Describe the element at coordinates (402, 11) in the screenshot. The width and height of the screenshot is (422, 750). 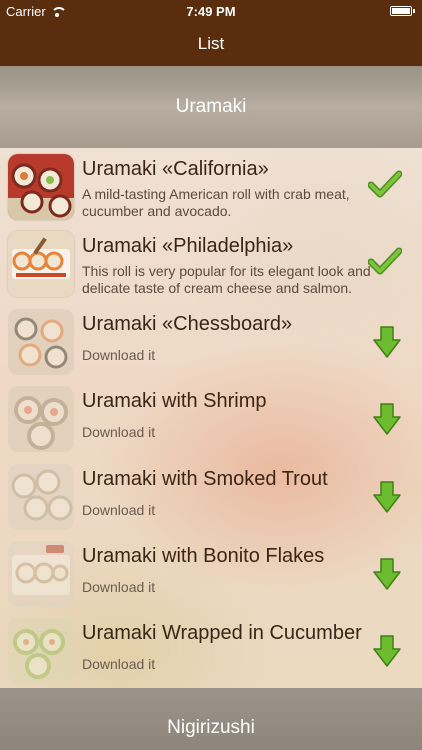
I see `battery-icon` at that location.